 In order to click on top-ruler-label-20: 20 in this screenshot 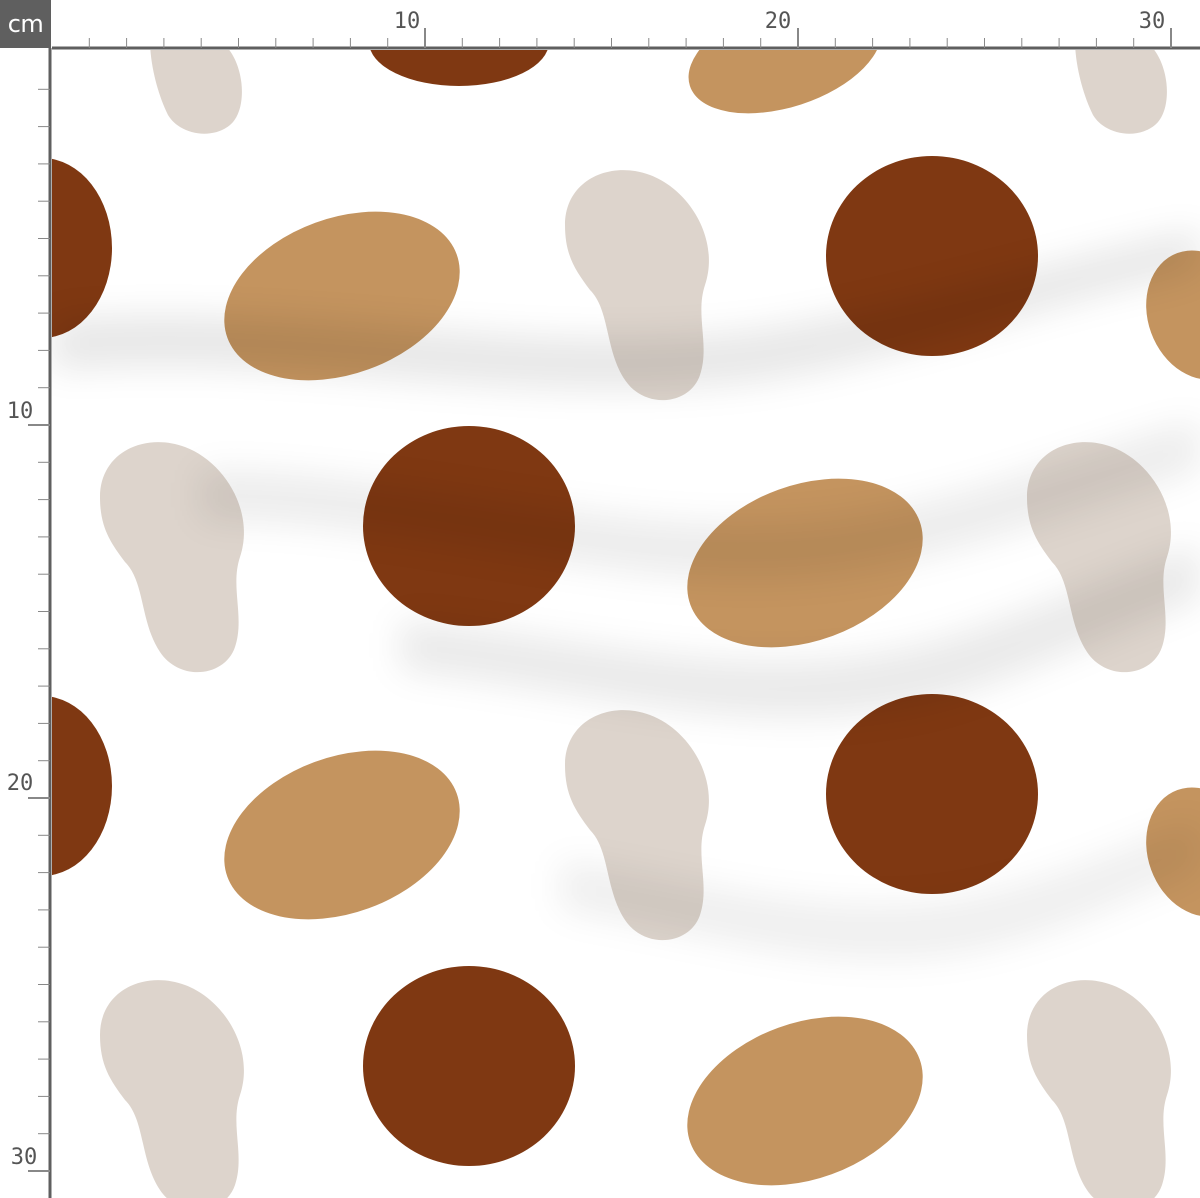, I will do `click(778, 21)`.